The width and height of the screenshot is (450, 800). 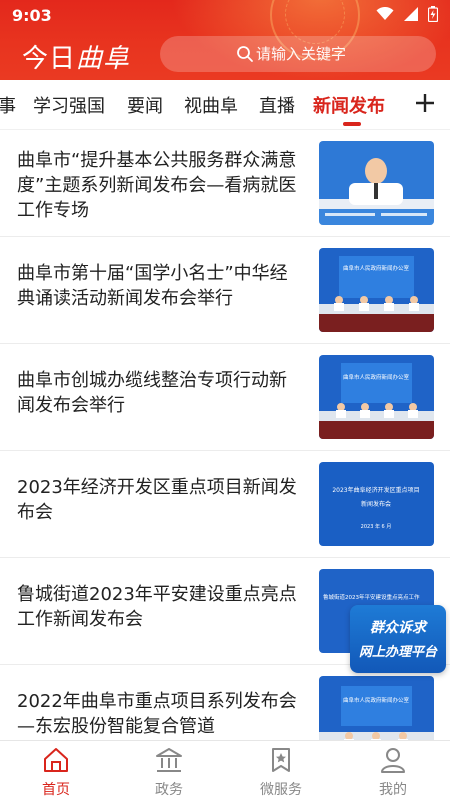 I want to click on tab-xuexi-qiangguo: 学习强国, so click(x=69, y=105).